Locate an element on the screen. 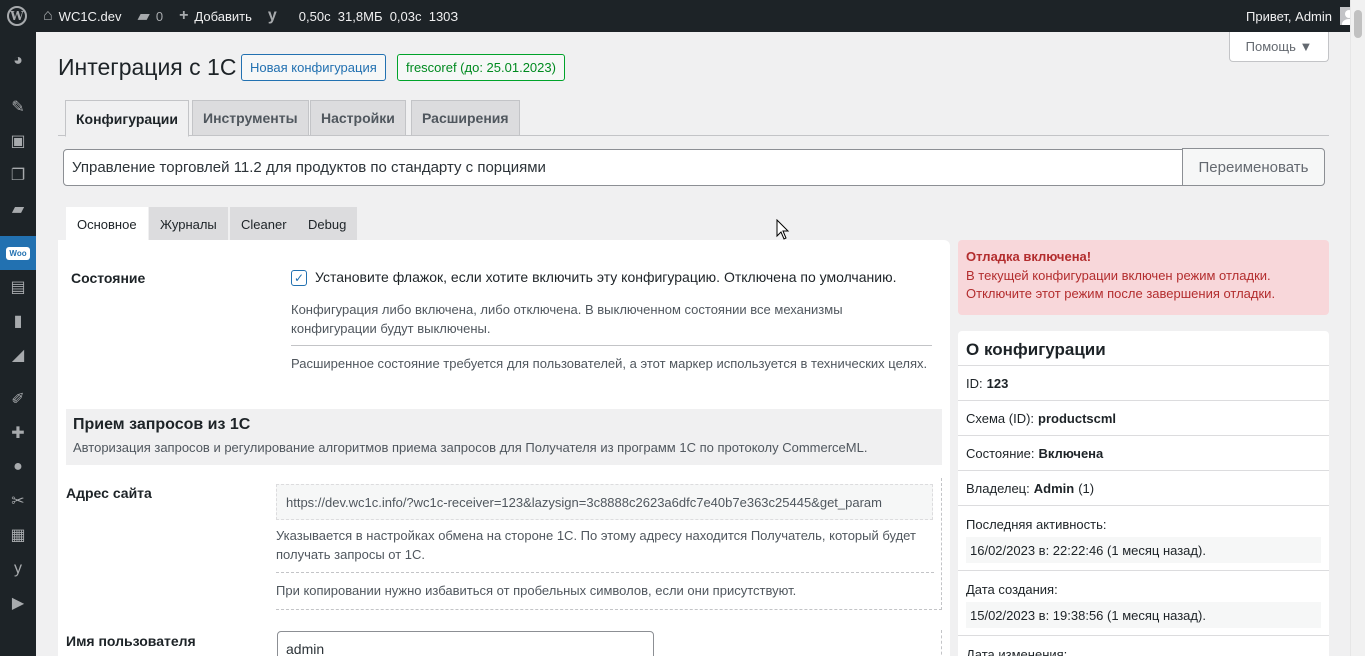 The width and height of the screenshot is (1365, 656). about-owner-id: (1) is located at coordinates (1086, 488).